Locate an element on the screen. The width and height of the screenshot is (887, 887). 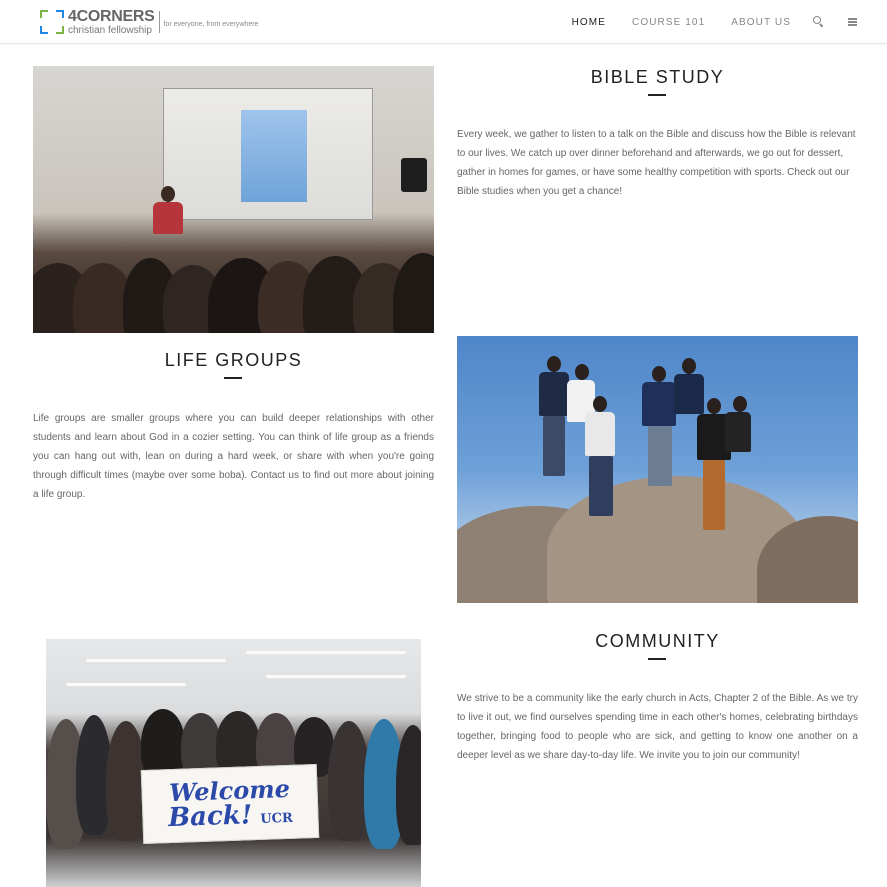
search-icon is located at coordinates (819, 22).